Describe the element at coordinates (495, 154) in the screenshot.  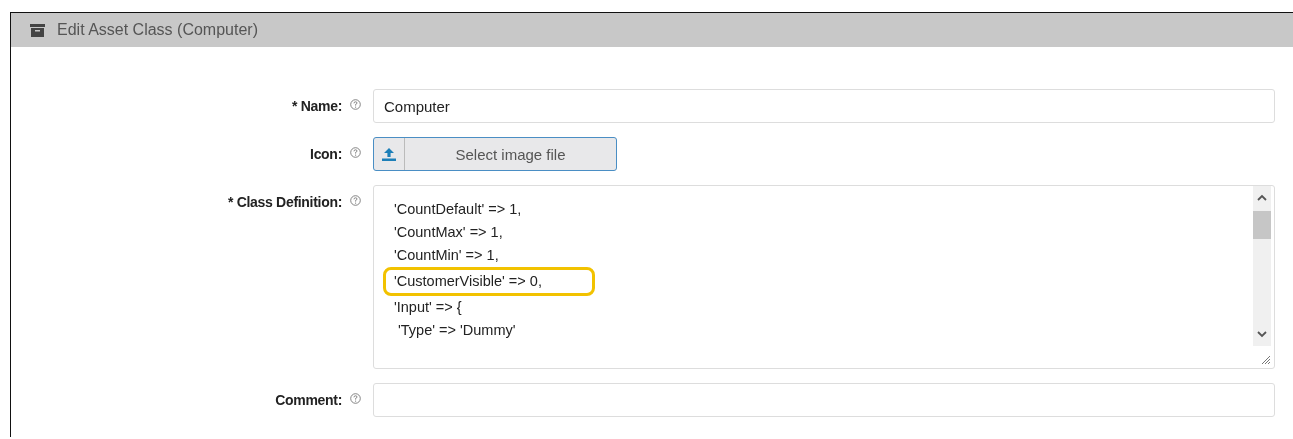
I see `select-file-button: Select image file` at that location.